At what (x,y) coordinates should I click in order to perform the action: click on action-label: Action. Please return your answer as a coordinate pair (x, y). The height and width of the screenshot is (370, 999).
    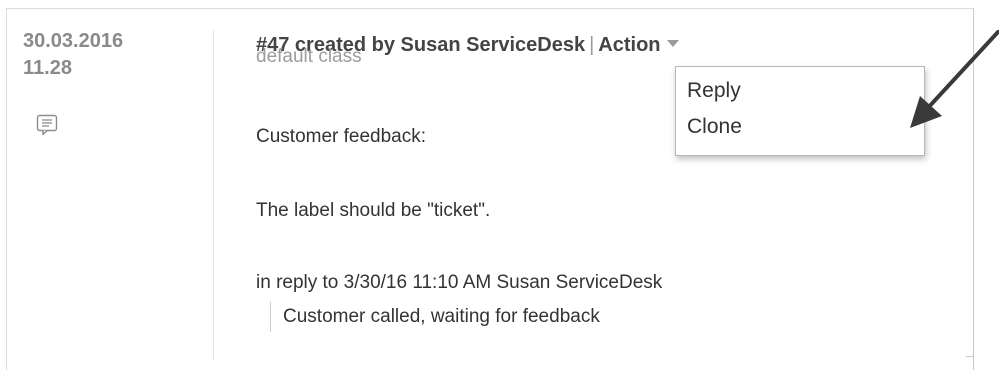
    Looking at the image, I should click on (629, 45).